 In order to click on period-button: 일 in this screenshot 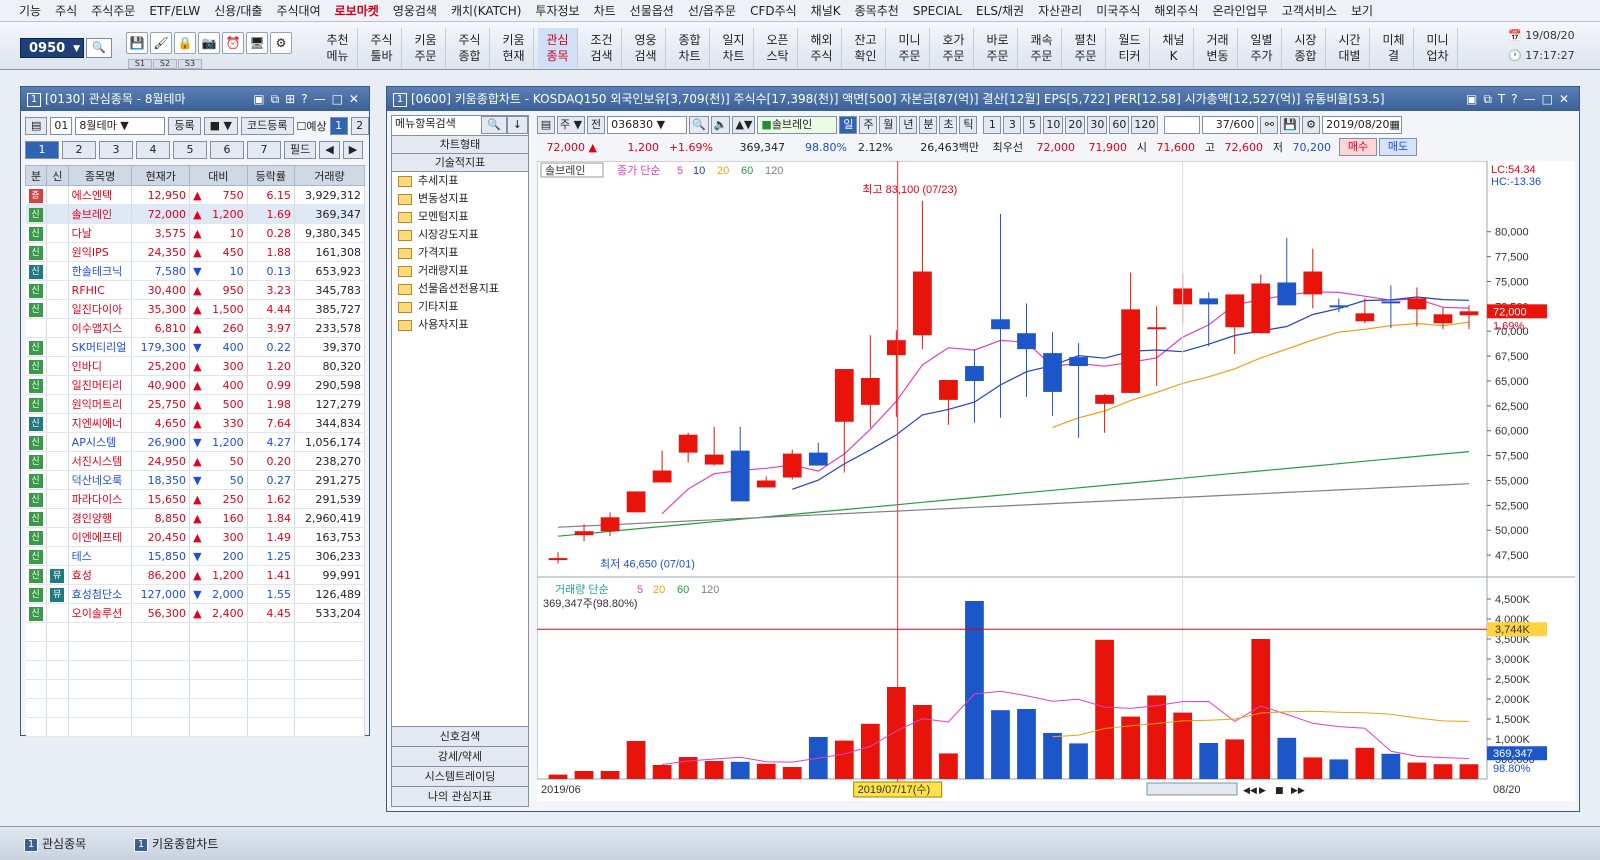, I will do `click(848, 125)`.